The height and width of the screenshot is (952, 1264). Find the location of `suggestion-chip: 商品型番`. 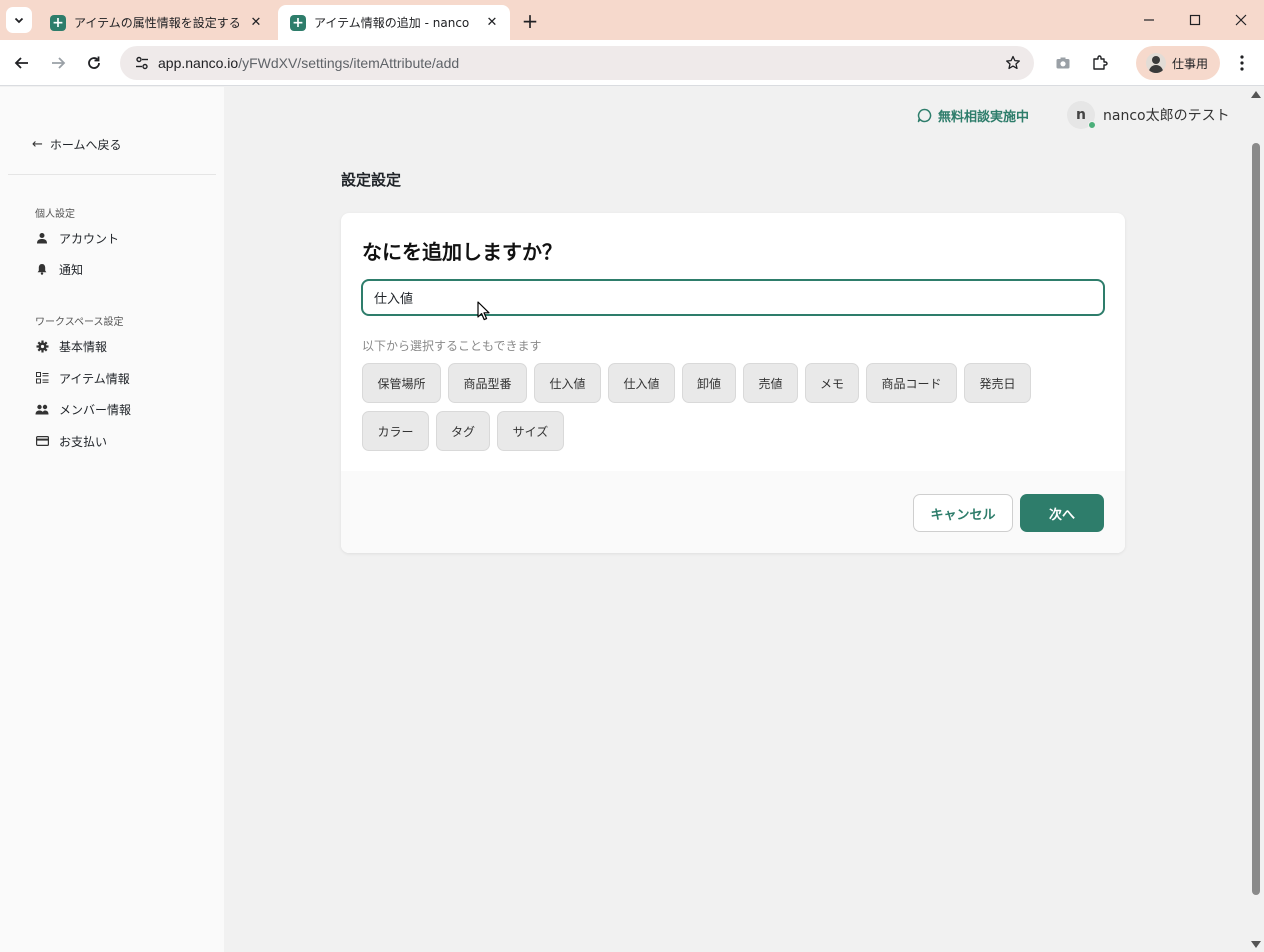

suggestion-chip: 商品型番 is located at coordinates (487, 383).